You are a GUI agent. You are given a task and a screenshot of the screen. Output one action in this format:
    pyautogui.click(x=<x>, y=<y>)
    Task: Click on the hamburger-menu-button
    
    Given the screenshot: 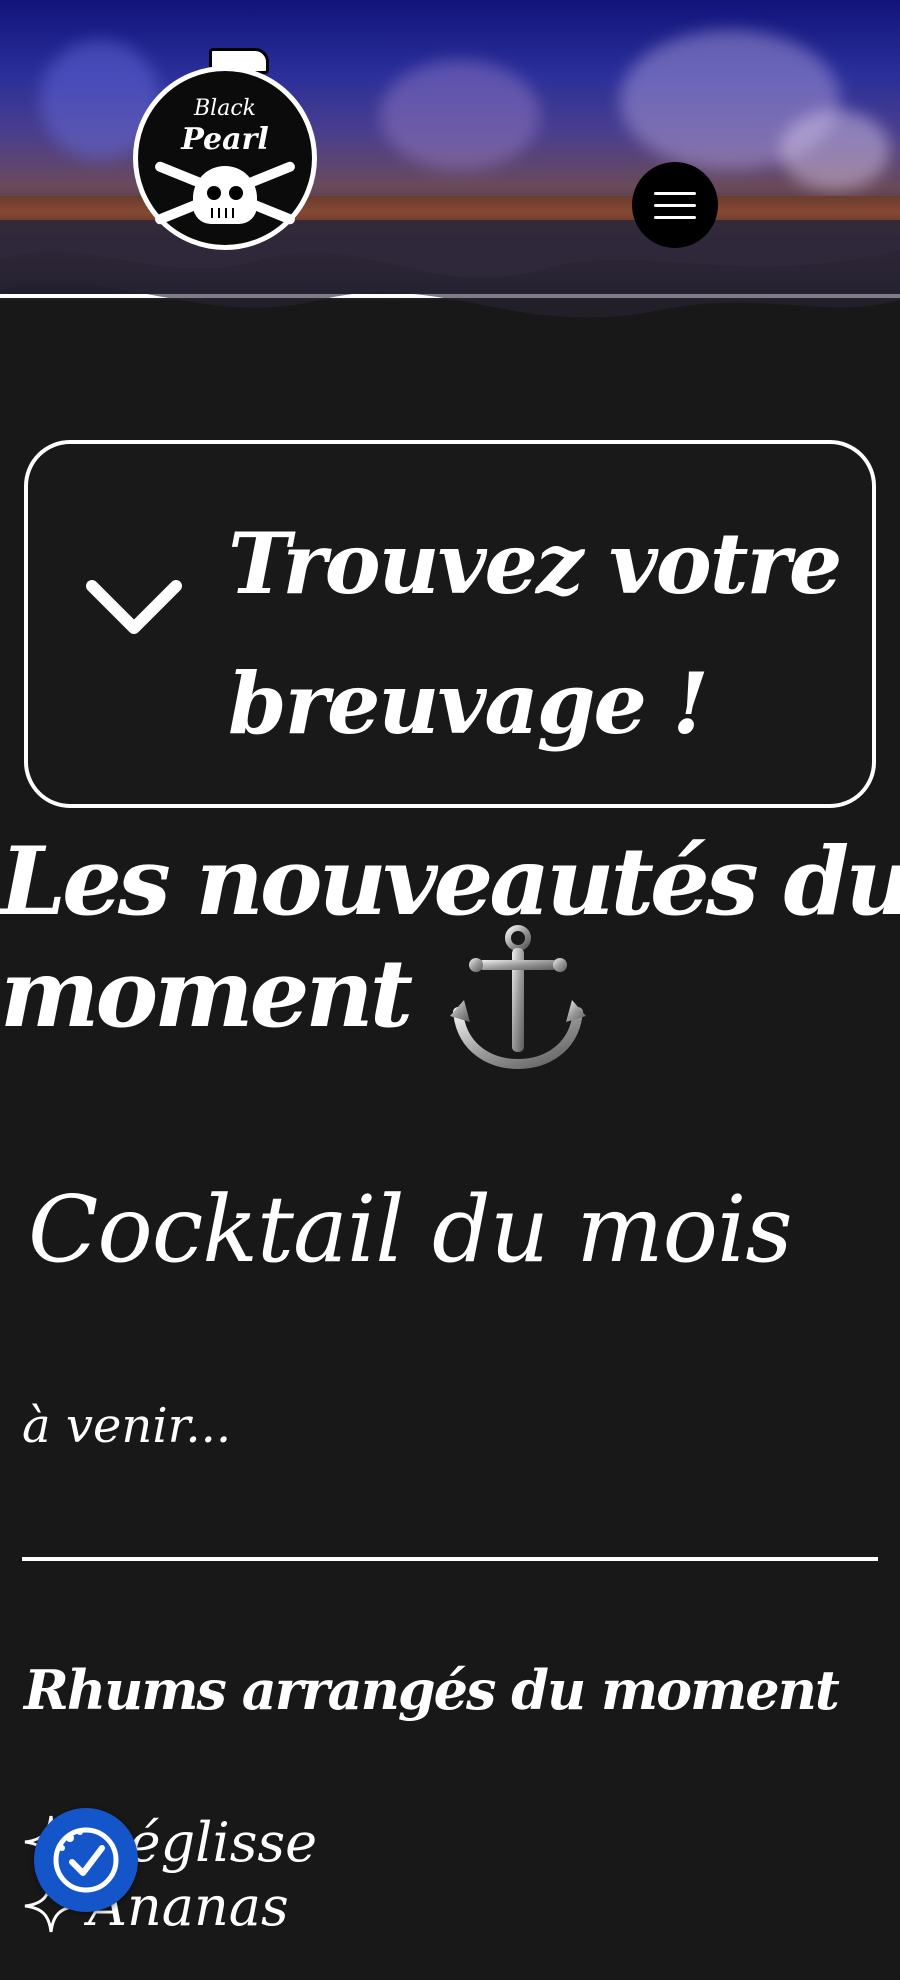 What is the action you would take?
    pyautogui.click(x=675, y=205)
    